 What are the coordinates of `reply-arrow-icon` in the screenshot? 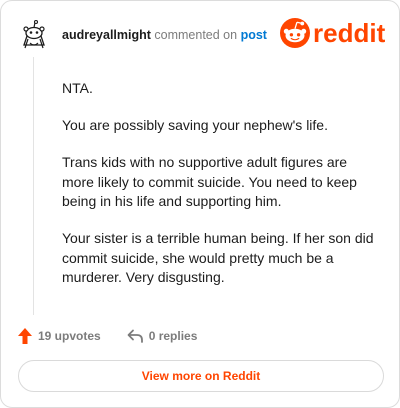 It's located at (135, 336).